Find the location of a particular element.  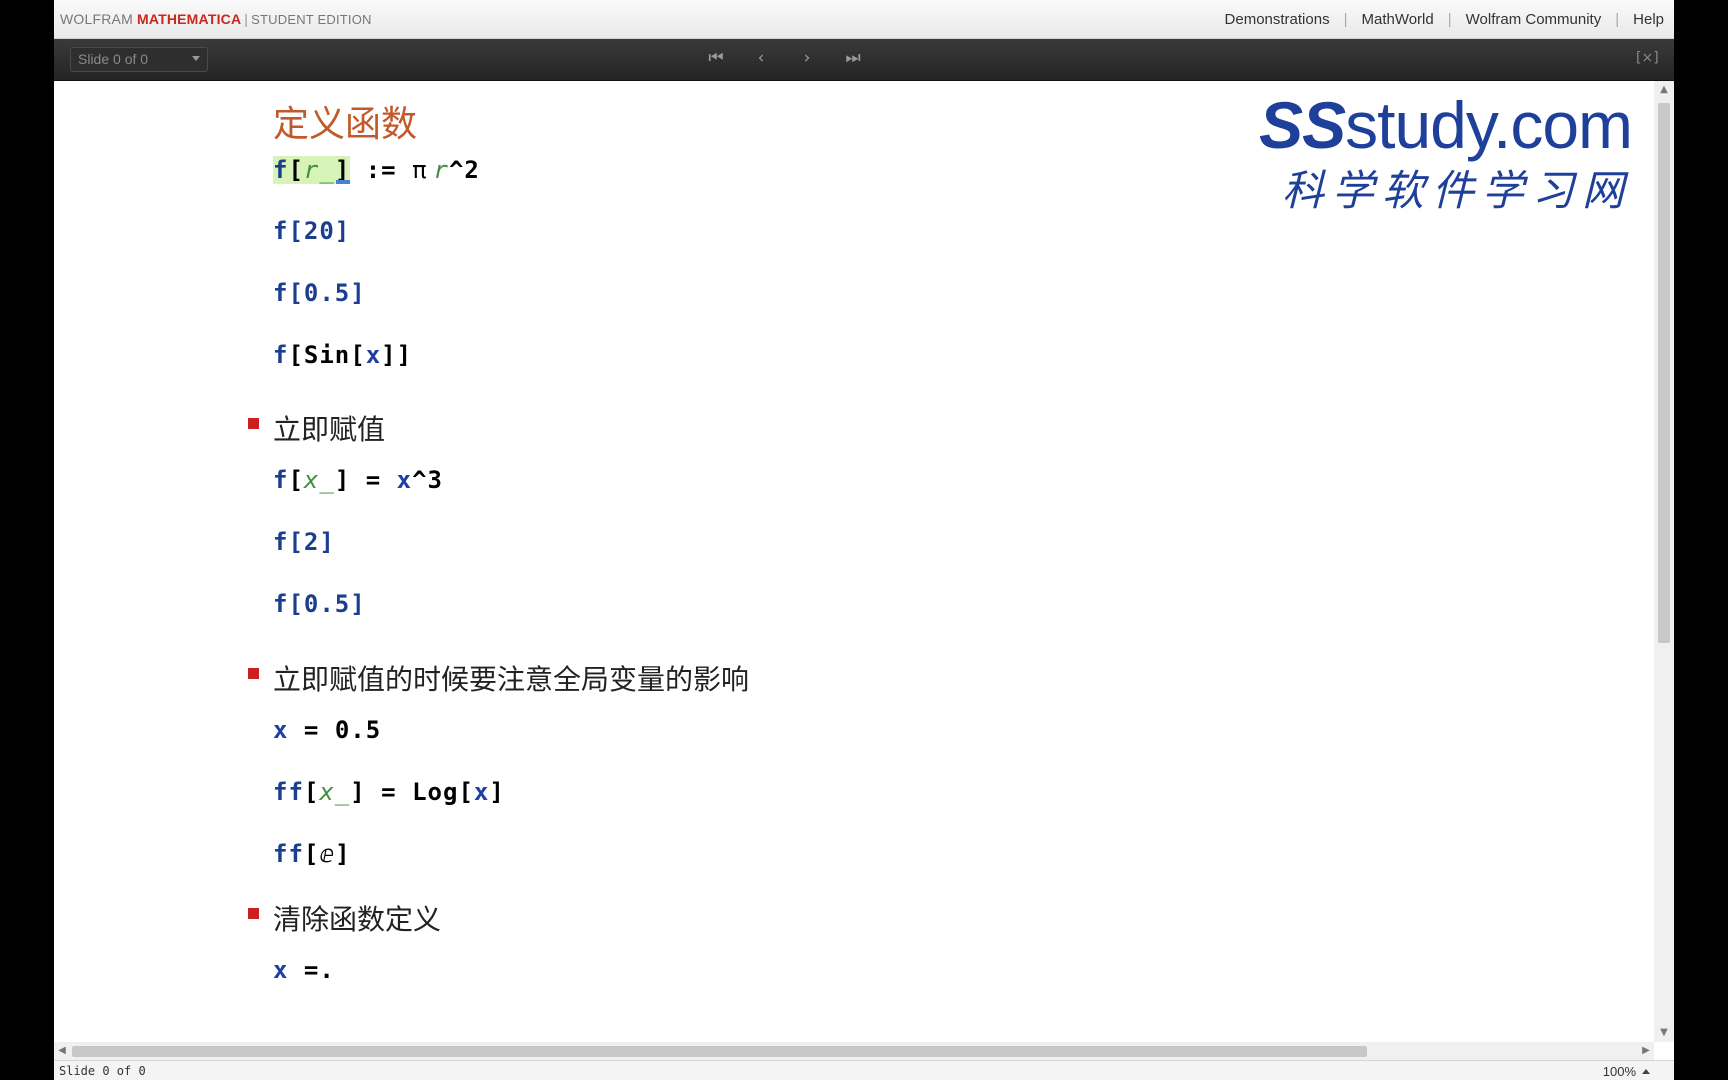

previous-slide-icon: ‹ is located at coordinates (761, 58).